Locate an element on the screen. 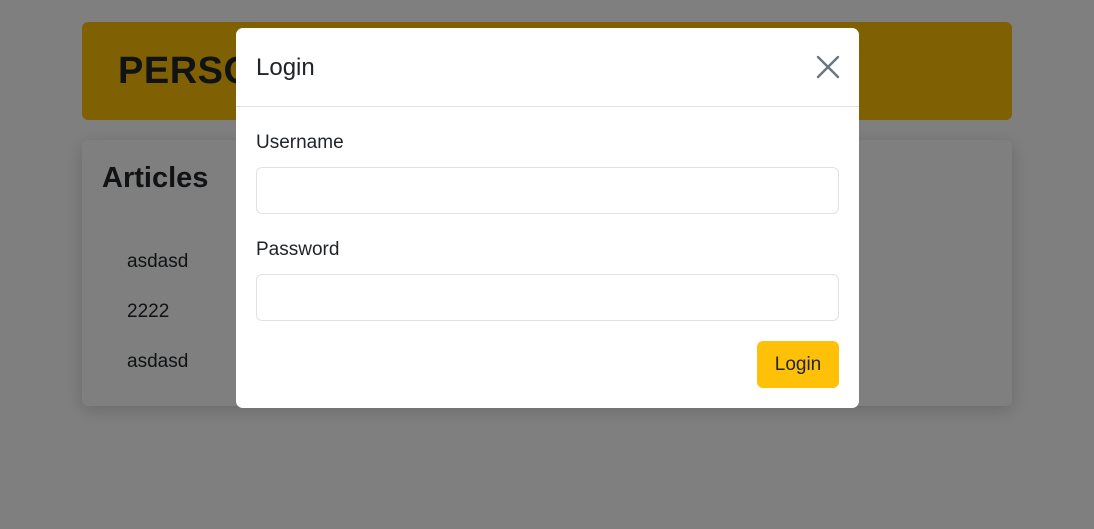 The image size is (1094, 529). password-label: Password is located at coordinates (298, 249).